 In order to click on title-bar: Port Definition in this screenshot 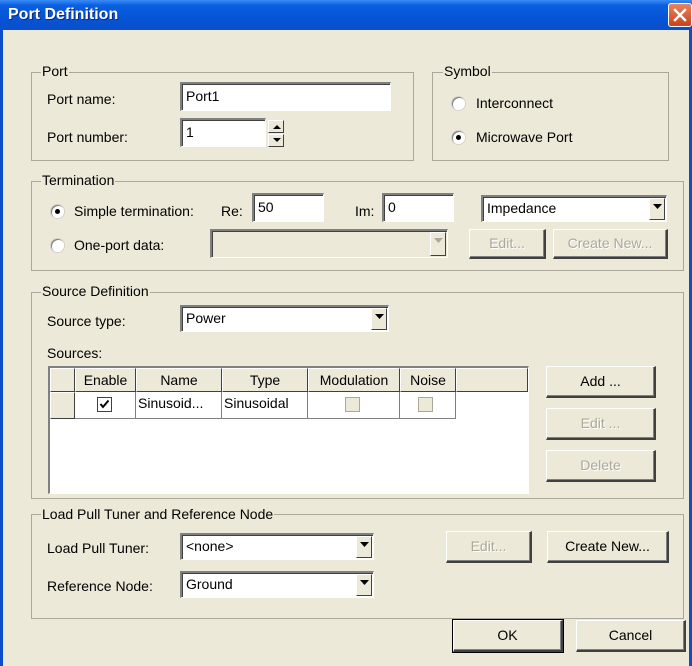, I will do `click(346, 15)`.